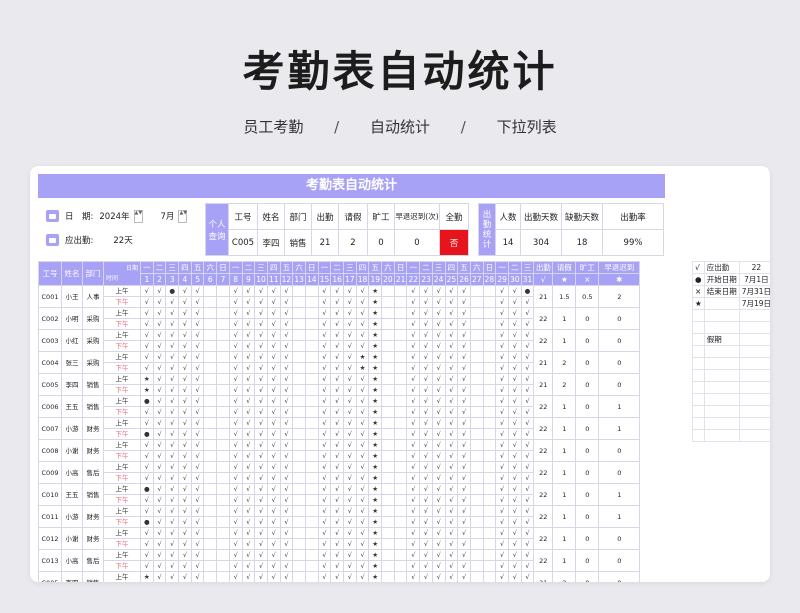  Describe the element at coordinates (243, 242) in the screenshot. I see `pq-id-select: C005` at that location.